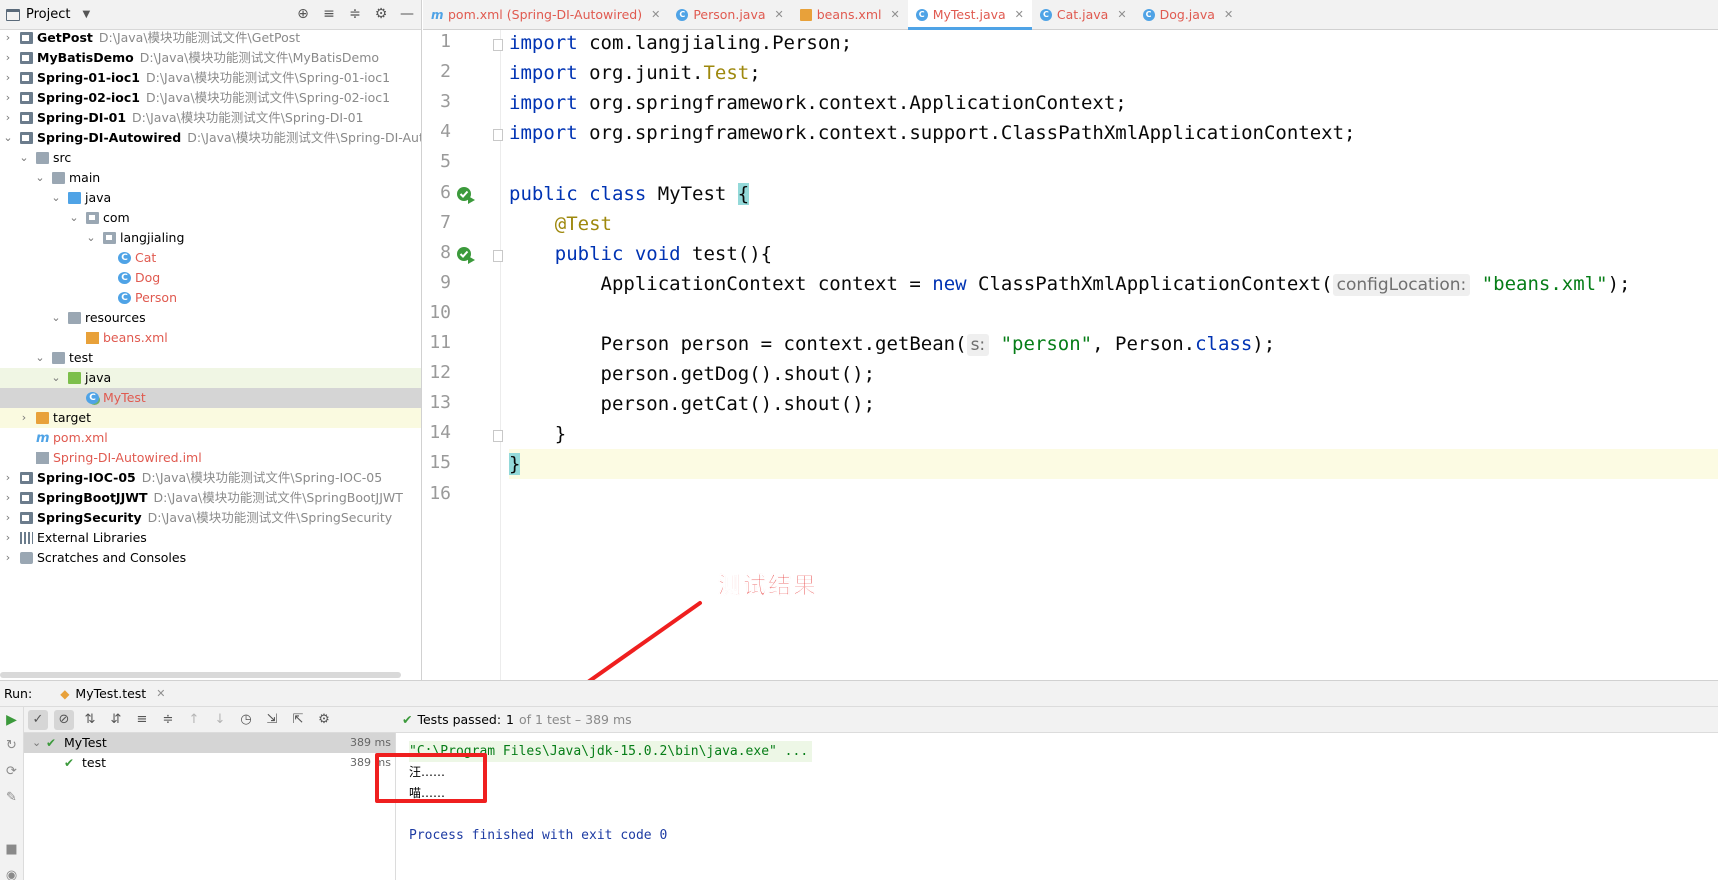 This screenshot has height=880, width=1718. Describe the element at coordinates (1113, 44) in the screenshot. I see `code-line: import com.langjialing.Person;` at that location.